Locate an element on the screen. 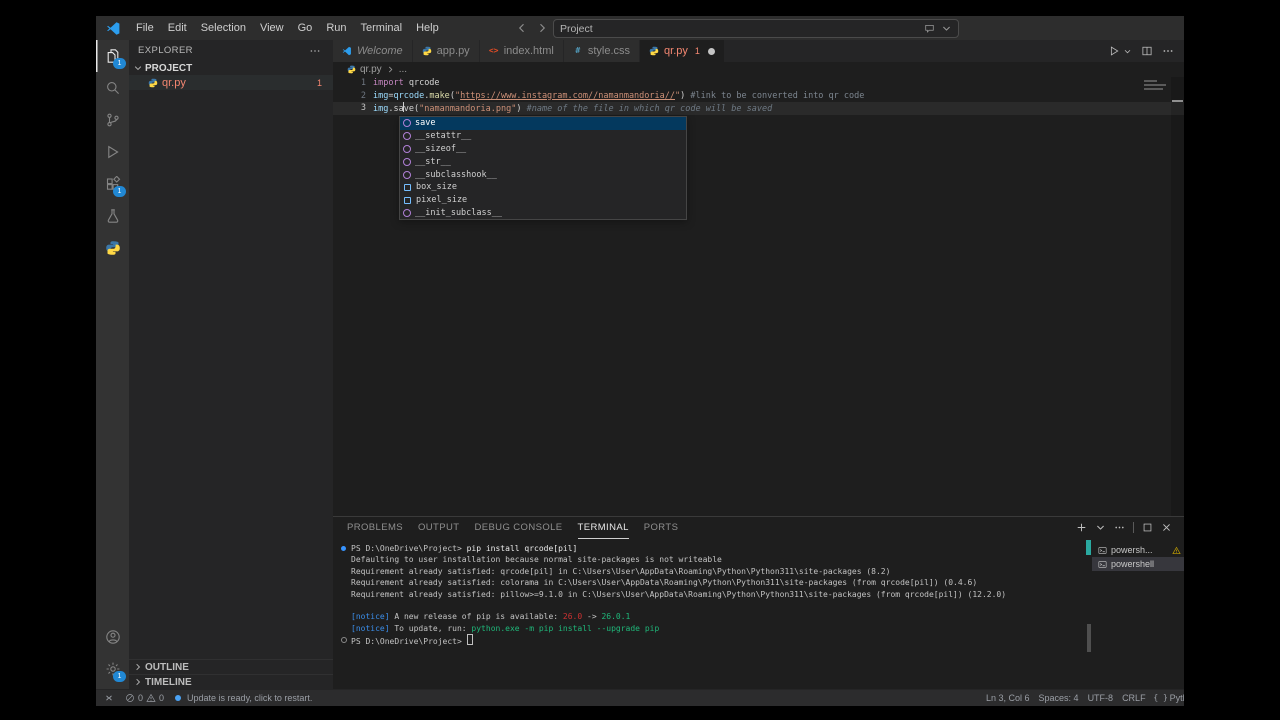  section-label: OUTLINE is located at coordinates (167, 667).